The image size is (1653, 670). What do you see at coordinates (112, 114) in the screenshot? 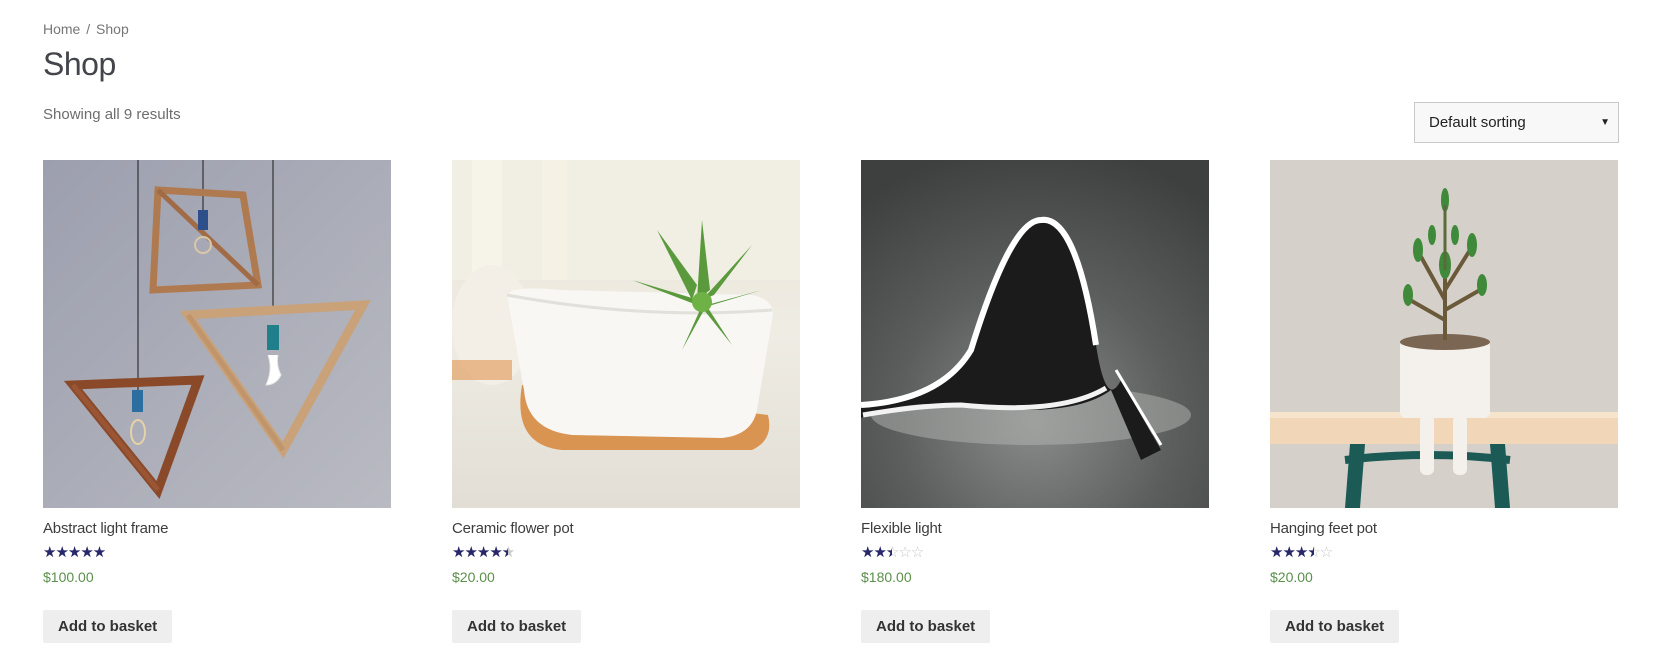
I see `result-count: Showing all 9 results` at bounding box center [112, 114].